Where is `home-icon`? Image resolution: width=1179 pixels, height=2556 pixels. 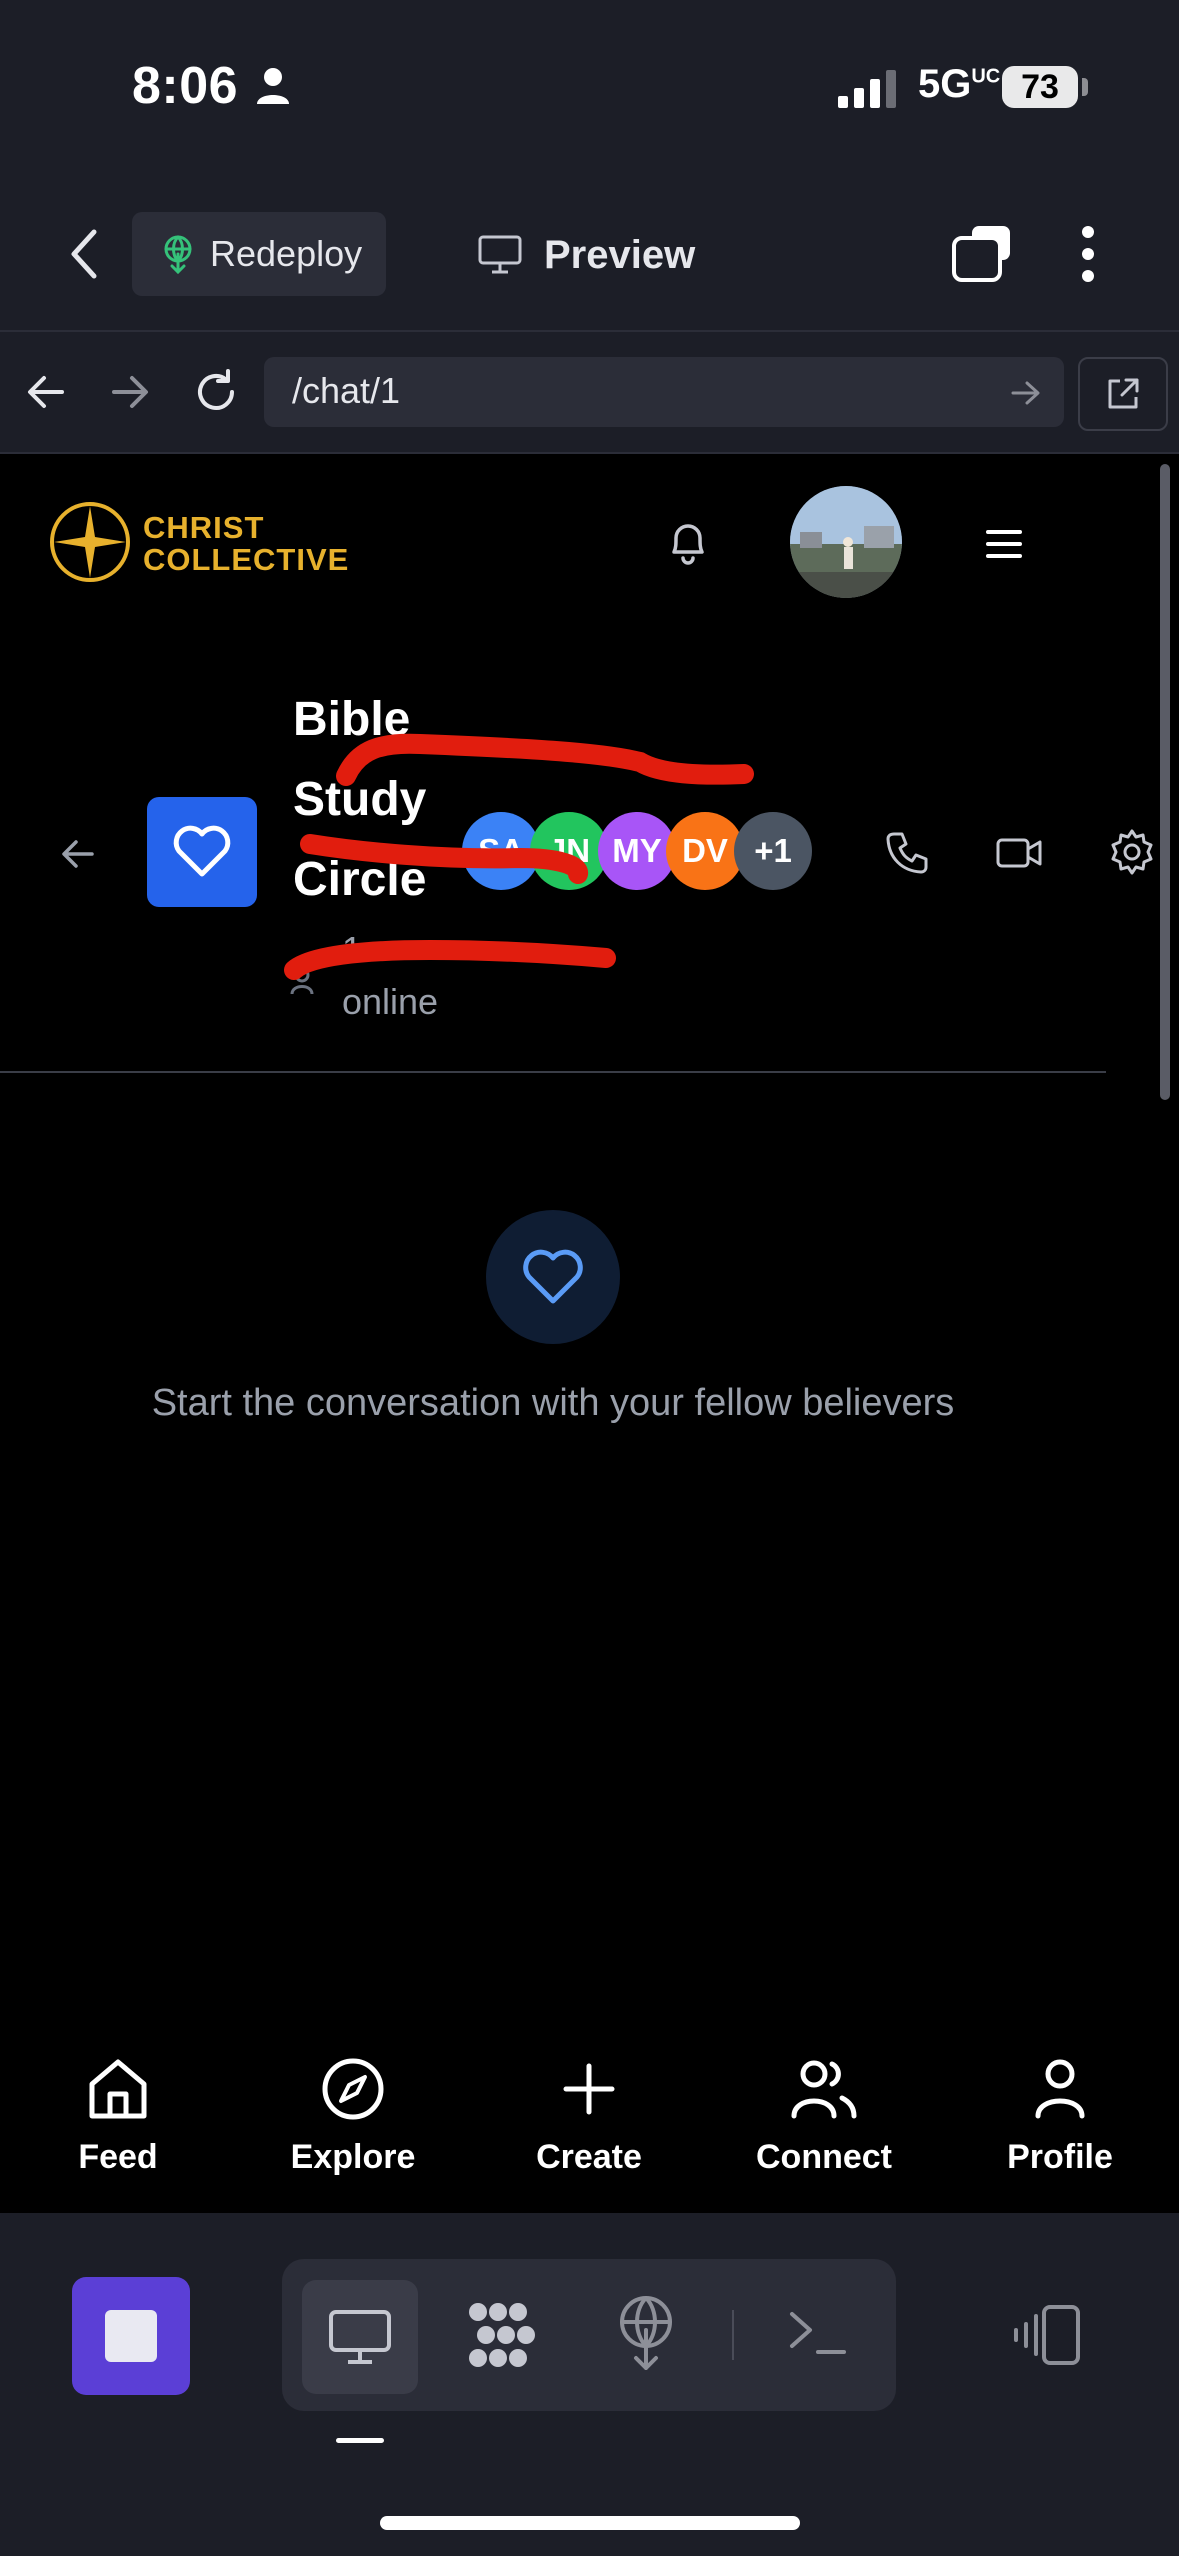 home-icon is located at coordinates (118, 2089).